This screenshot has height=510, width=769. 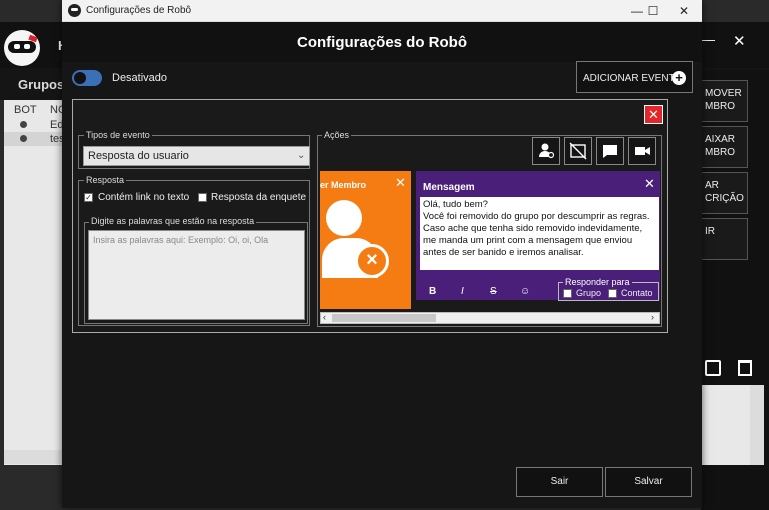 What do you see at coordinates (22, 48) in the screenshot?
I see `ninja-logo-icon` at bounding box center [22, 48].